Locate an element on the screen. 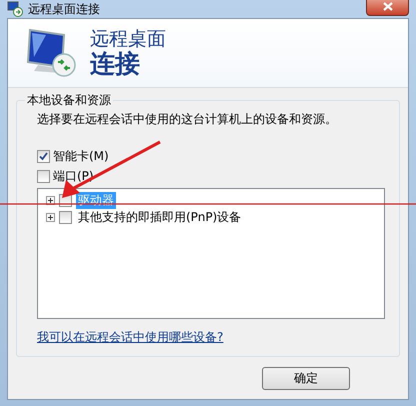 This screenshot has height=406, width=416. group-title: 本地设备和资源 is located at coordinates (69, 100).